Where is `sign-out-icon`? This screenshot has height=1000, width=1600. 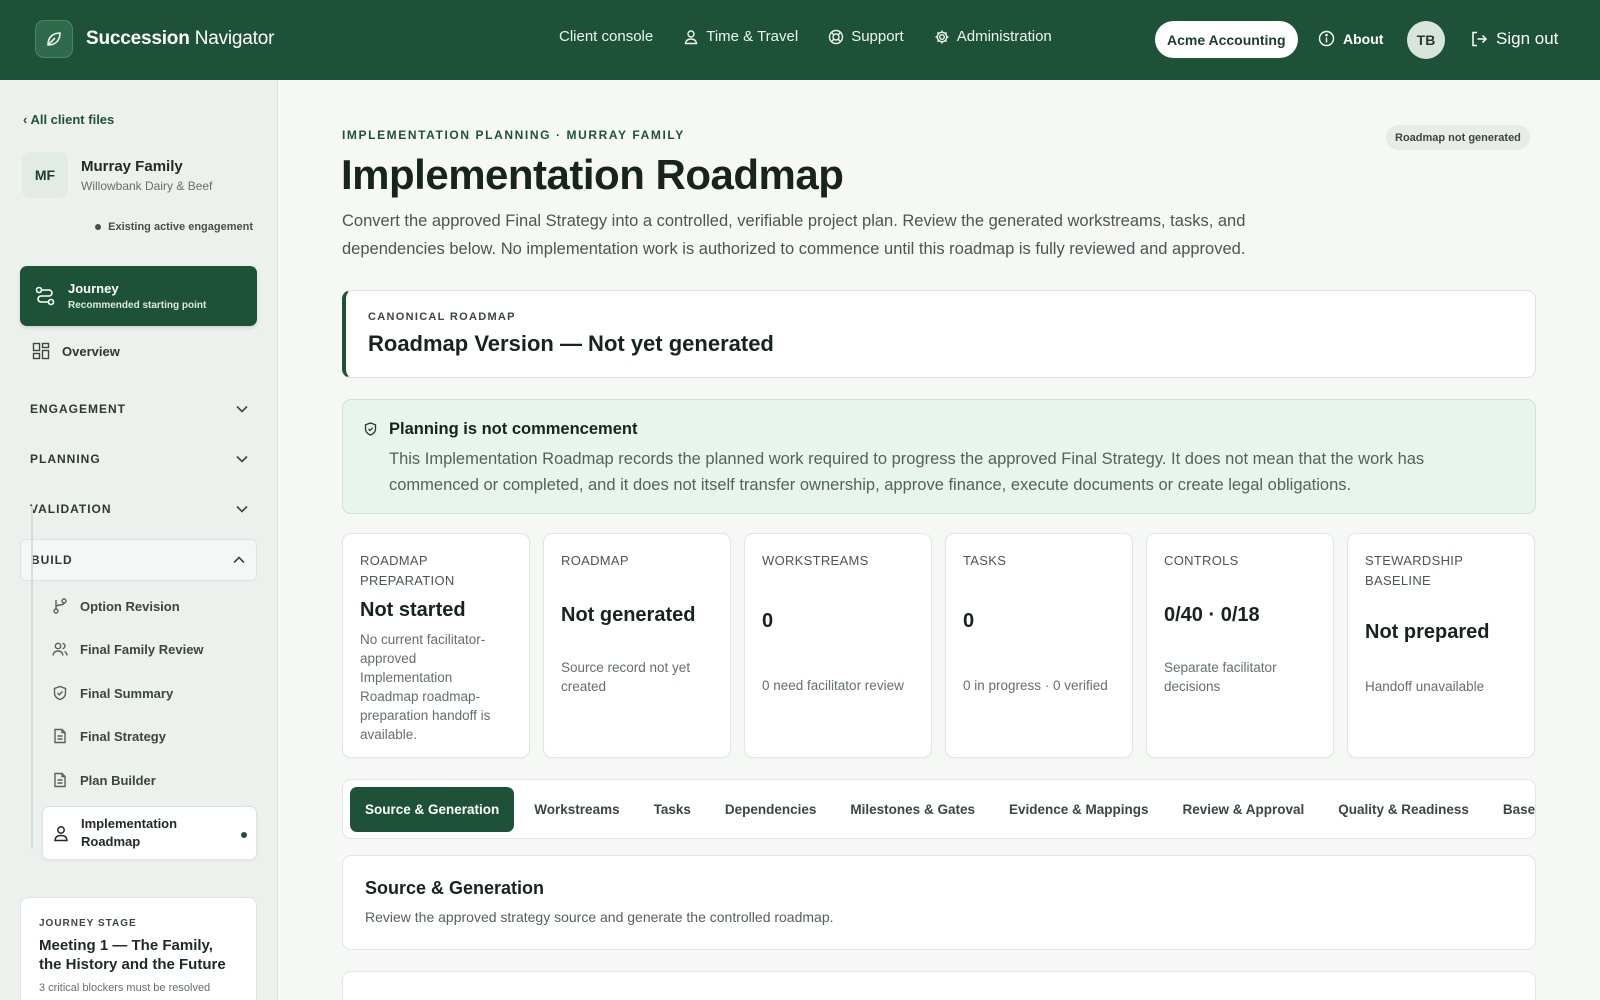 sign-out-icon is located at coordinates (1480, 39).